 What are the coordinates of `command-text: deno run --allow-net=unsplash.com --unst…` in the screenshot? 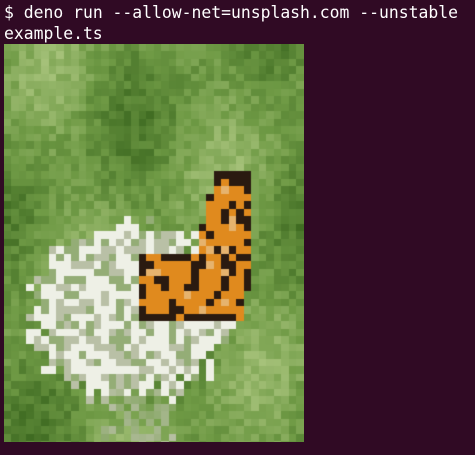 It's located at (240, 12).